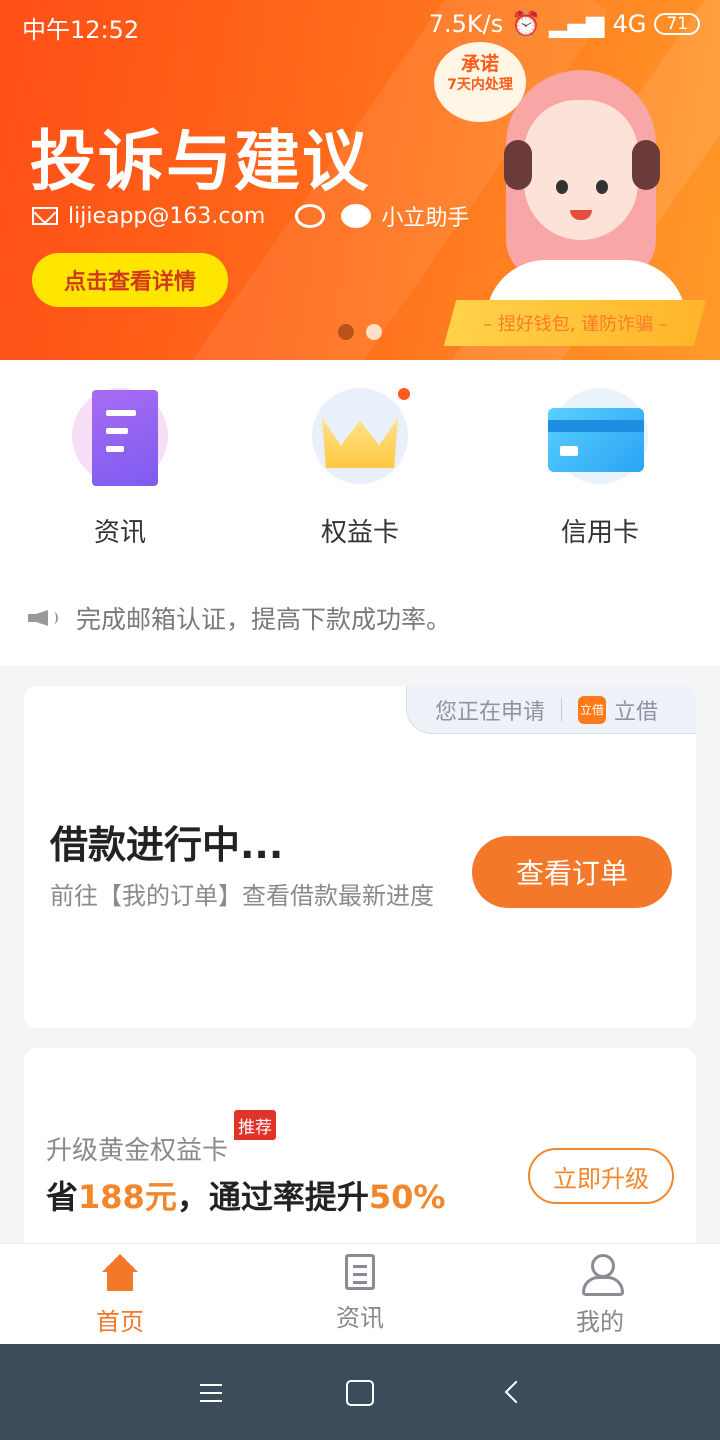  I want to click on slogan-text: – 捏好钱包, 谨防诈骗 –, so click(575, 324).